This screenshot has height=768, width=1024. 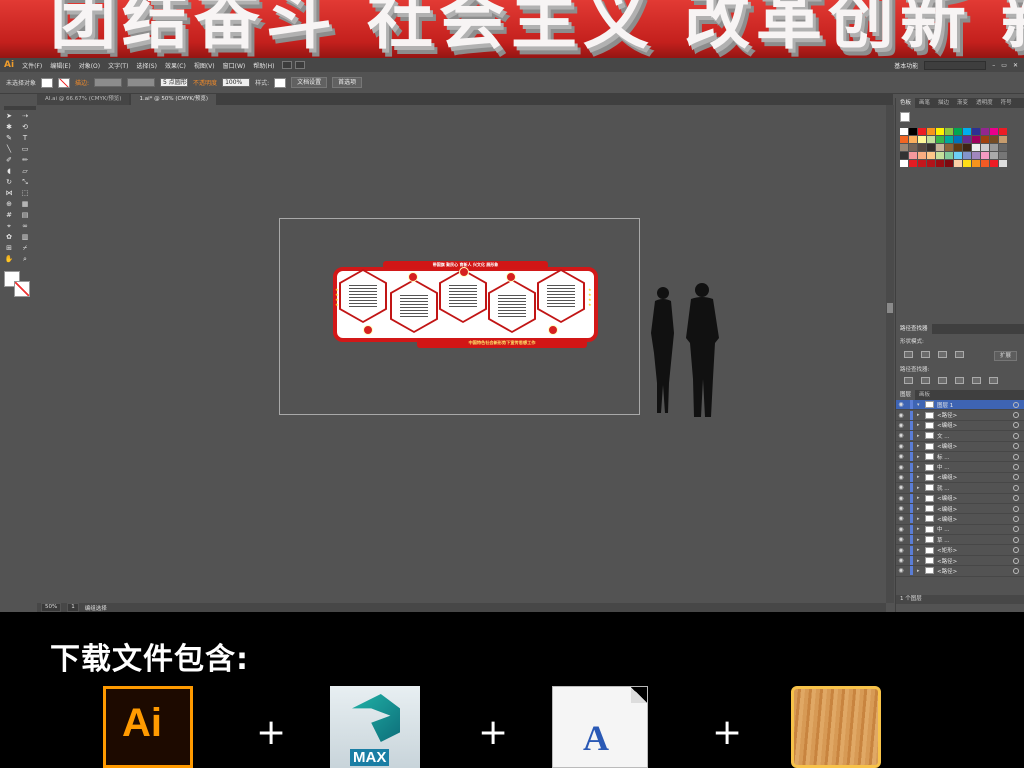 I want to click on eyedropper-tool-icon: ⌖, so click(x=9, y=226).